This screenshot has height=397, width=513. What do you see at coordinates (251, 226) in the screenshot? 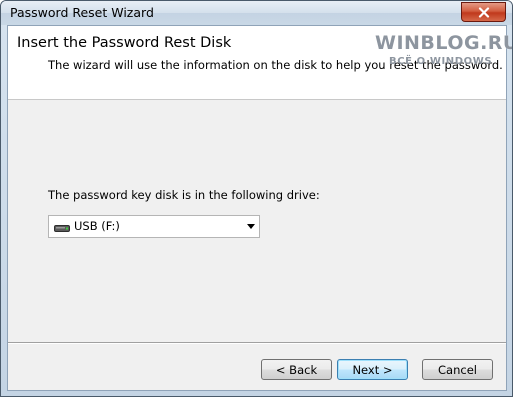
I see `chevron-down-icon` at bounding box center [251, 226].